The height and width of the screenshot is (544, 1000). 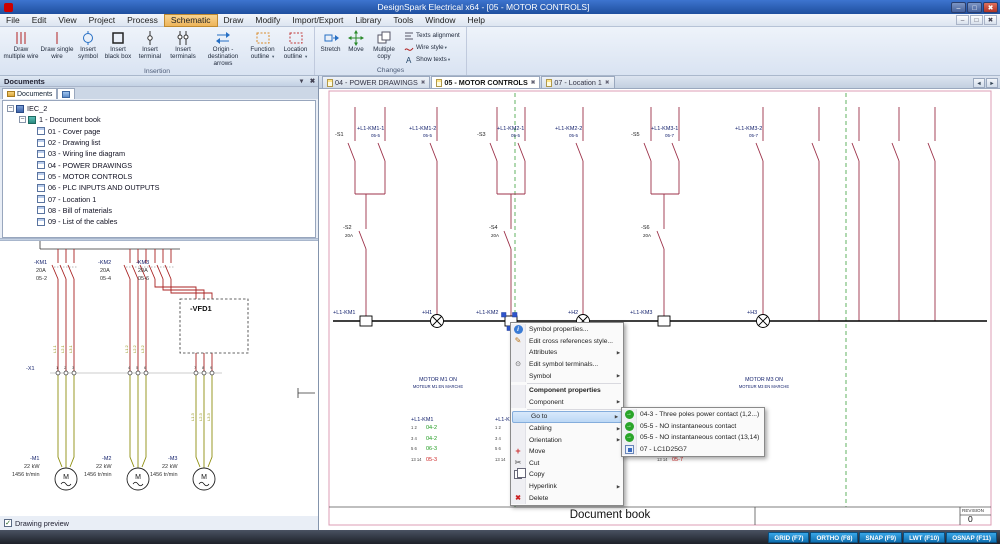 What do you see at coordinates (204, 477) in the screenshot?
I see `svg-text: M` at bounding box center [204, 477].